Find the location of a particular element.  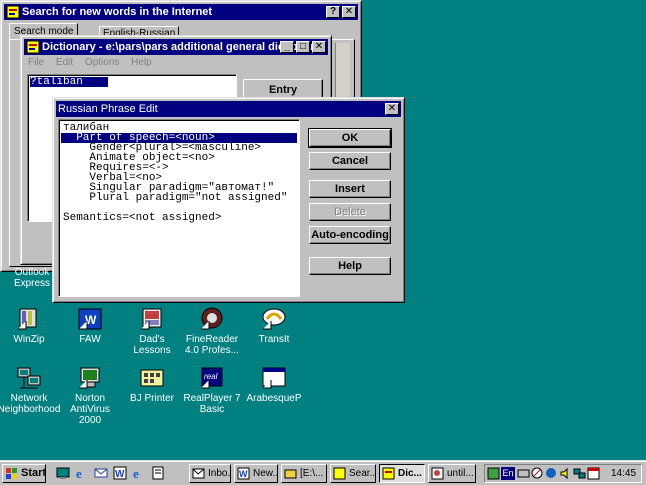

desktop-icon-winzip: WinZip is located at coordinates (30, 326).